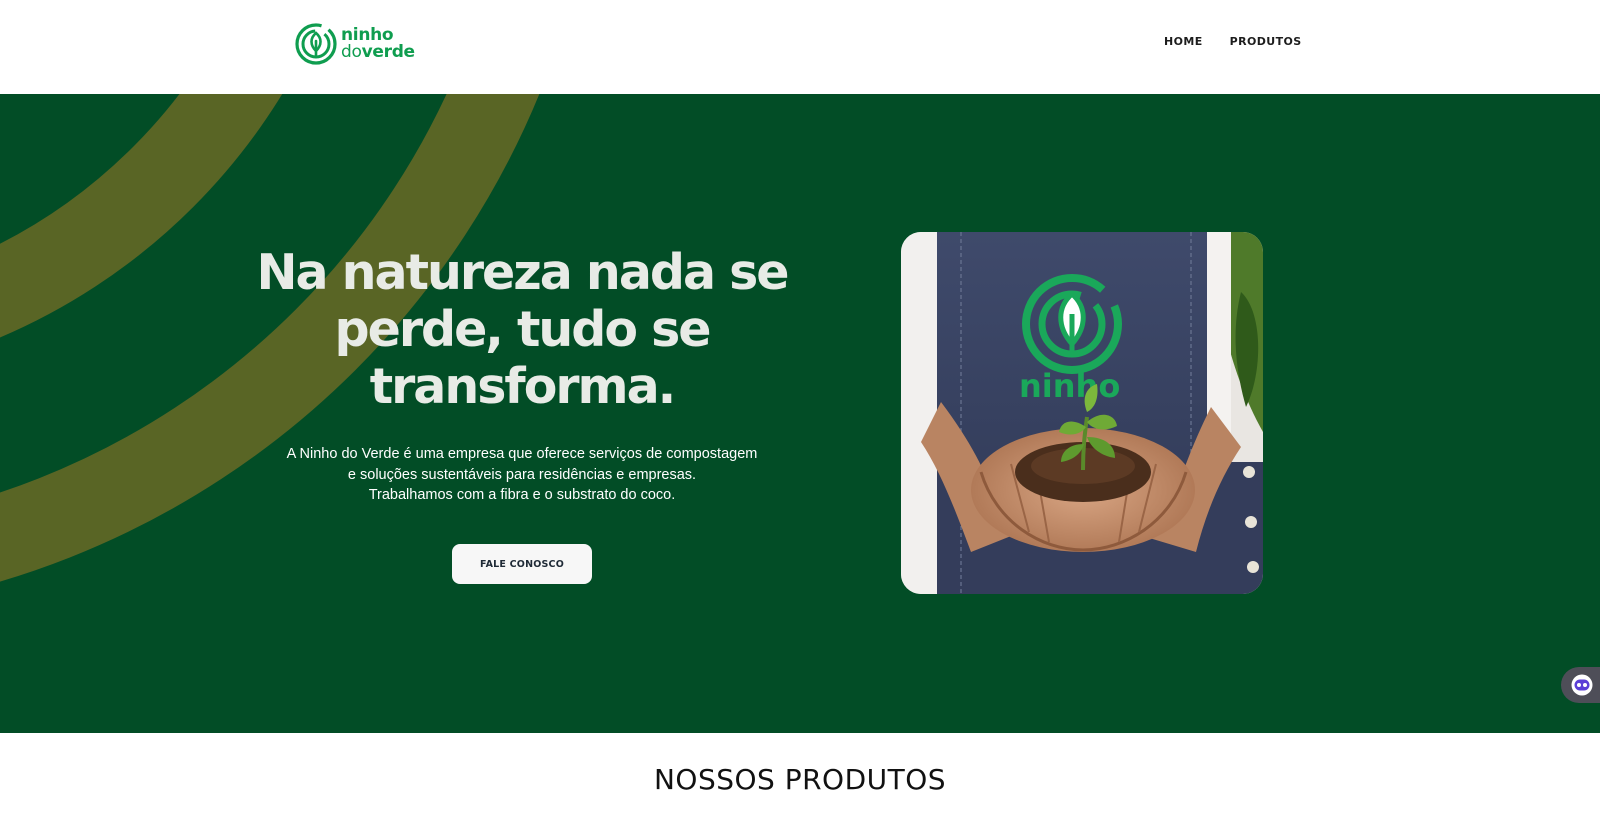 Image resolution: width=1600 pixels, height=823 pixels. I want to click on brand-name-do: do, so click(351, 52).